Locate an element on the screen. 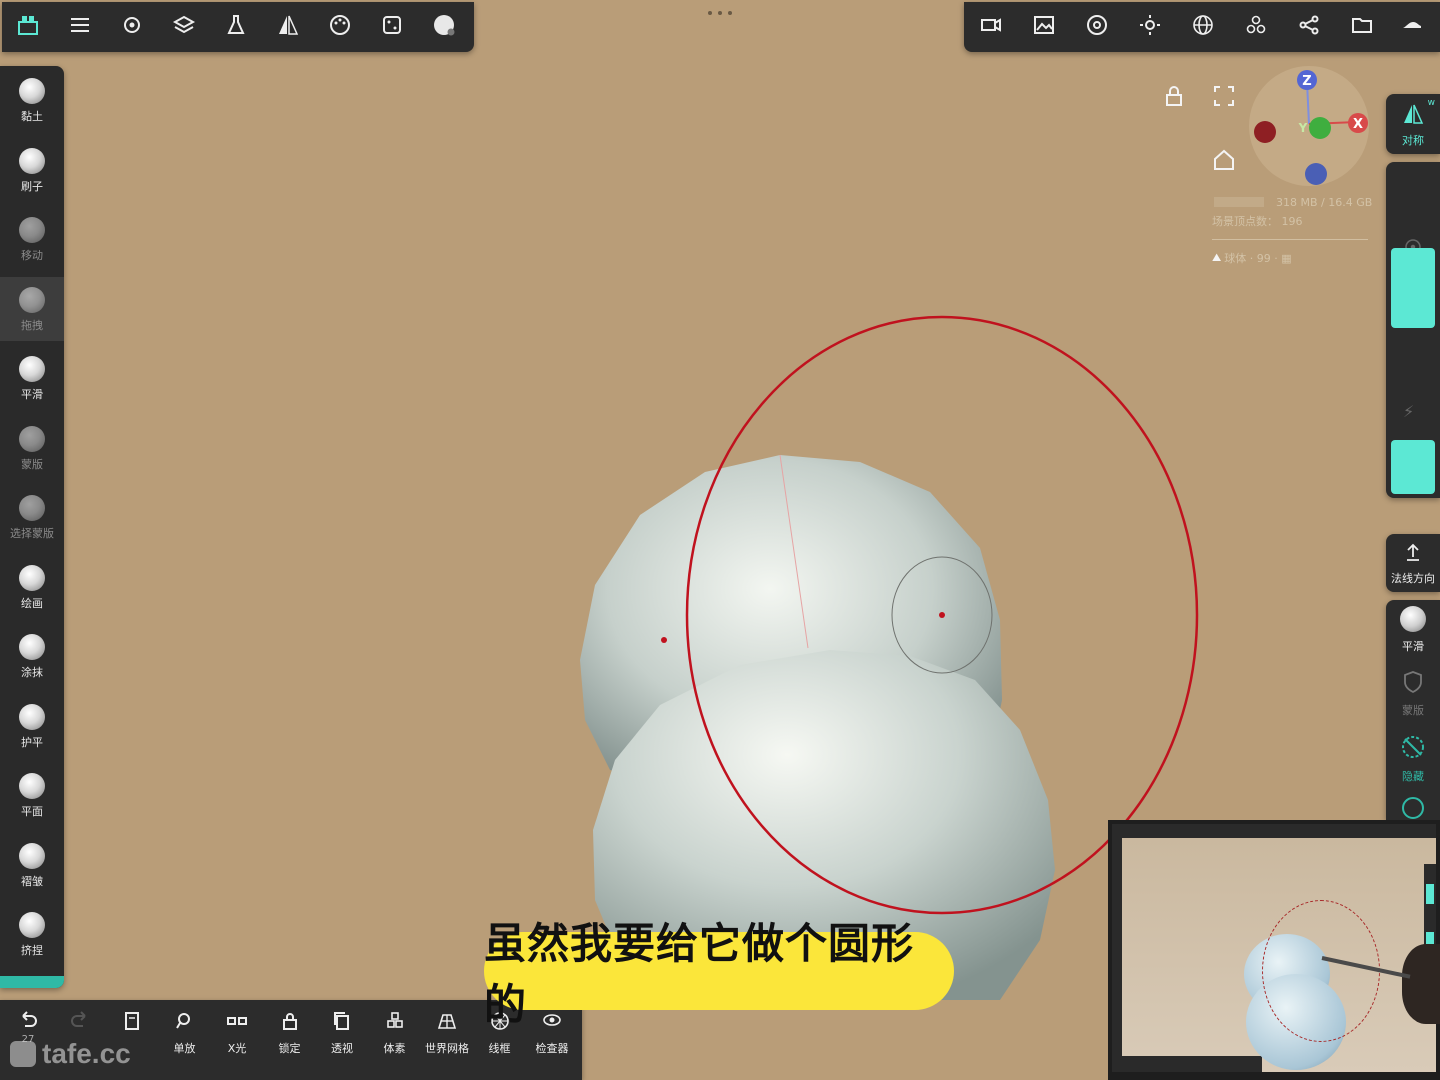 This screenshot has width=1440, height=1080. image-icon is located at coordinates (1044, 27).